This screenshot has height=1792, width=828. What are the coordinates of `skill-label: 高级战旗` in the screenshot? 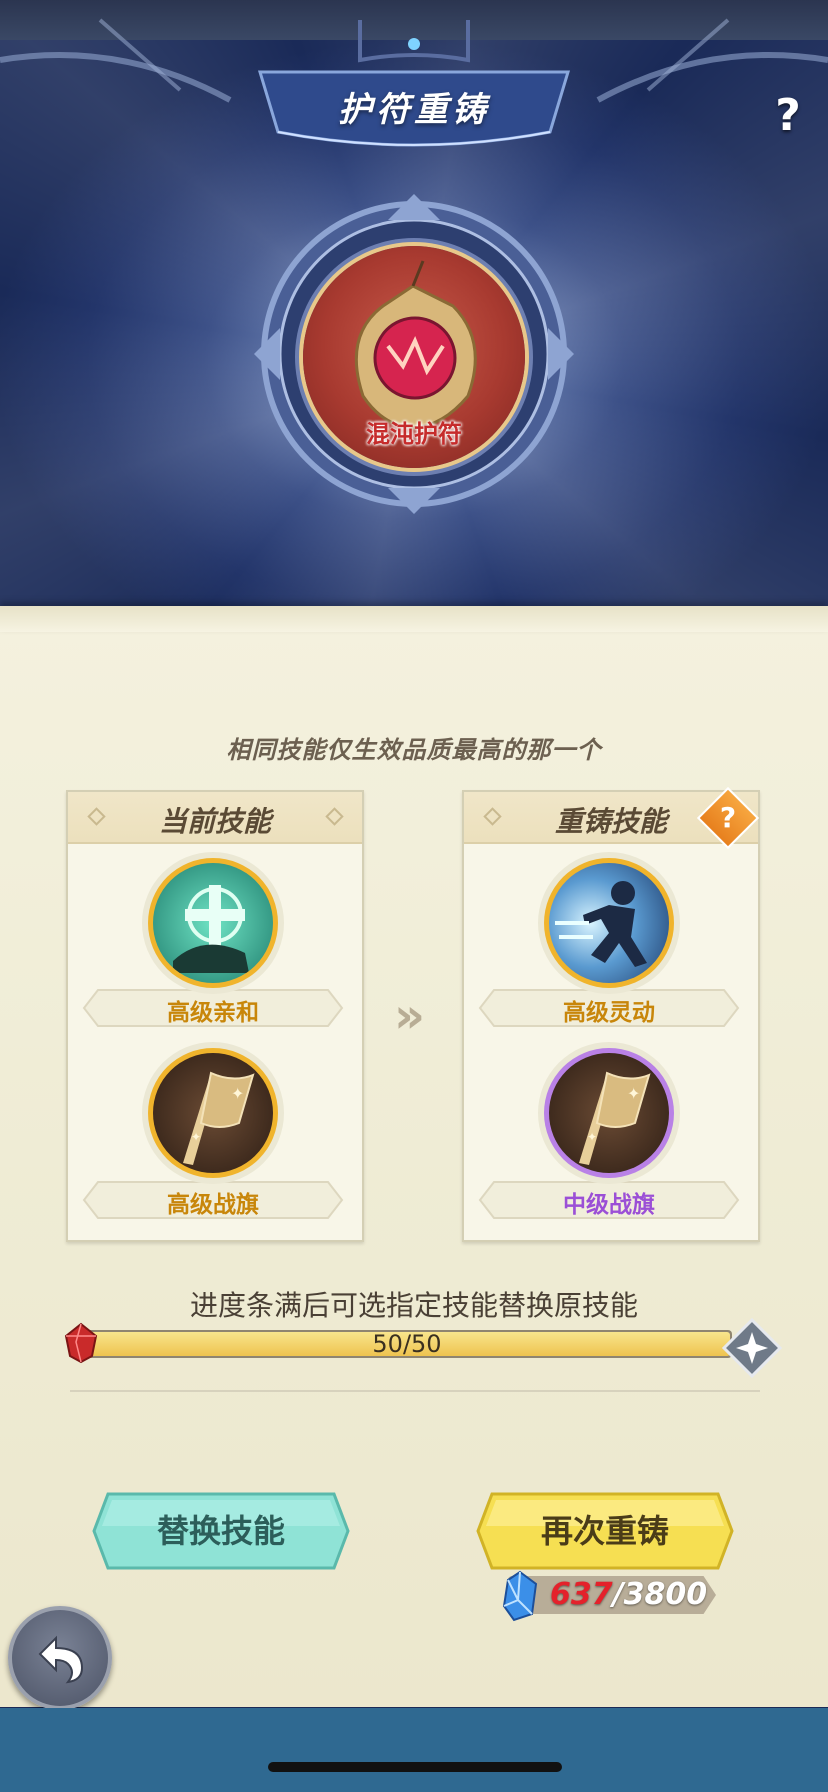 It's located at (213, 1205).